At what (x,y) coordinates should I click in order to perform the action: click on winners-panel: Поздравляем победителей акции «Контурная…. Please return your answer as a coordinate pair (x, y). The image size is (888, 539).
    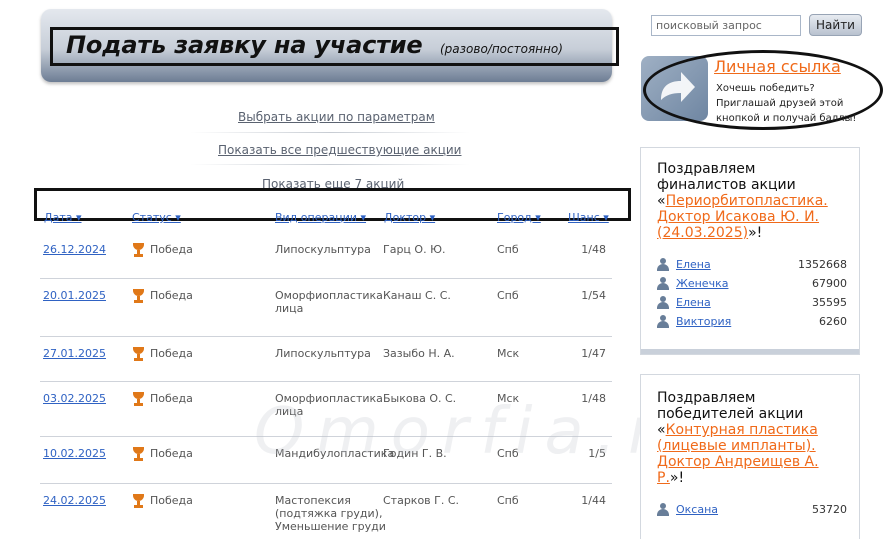
    Looking at the image, I should click on (750, 456).